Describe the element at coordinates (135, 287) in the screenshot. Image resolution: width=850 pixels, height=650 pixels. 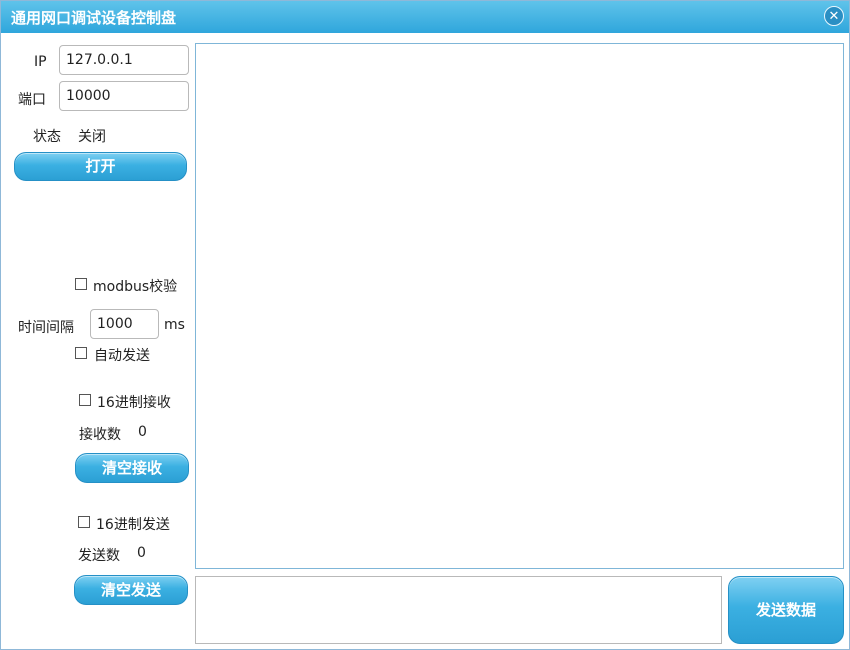
I see `modbus-label: modbus校验` at that location.